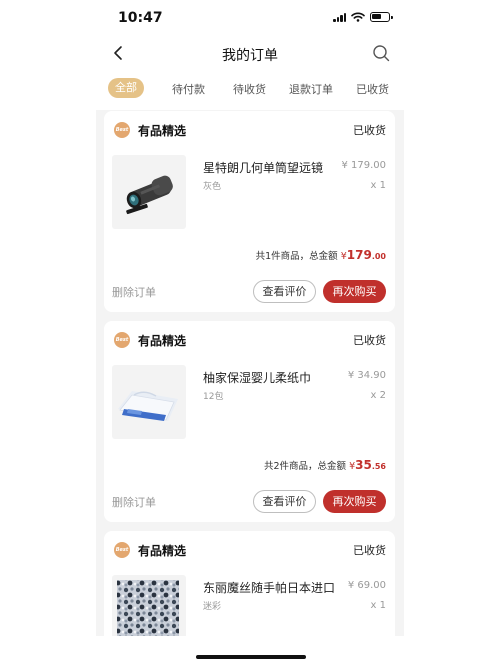  What do you see at coordinates (212, 187) in the screenshot?
I see `product-spec: 灰色` at bounding box center [212, 187].